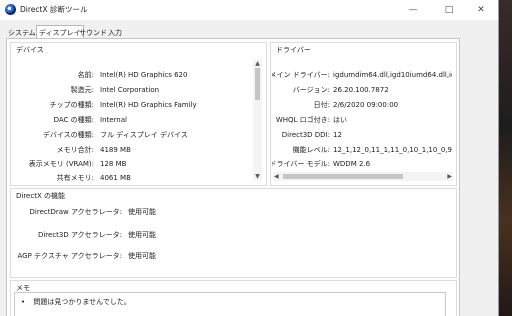 The height and width of the screenshot is (316, 512). I want to click on driver-value: 12_1,12_0,11_1,11_0,10_1,10_0,9_3,9_2, so click(392, 150).